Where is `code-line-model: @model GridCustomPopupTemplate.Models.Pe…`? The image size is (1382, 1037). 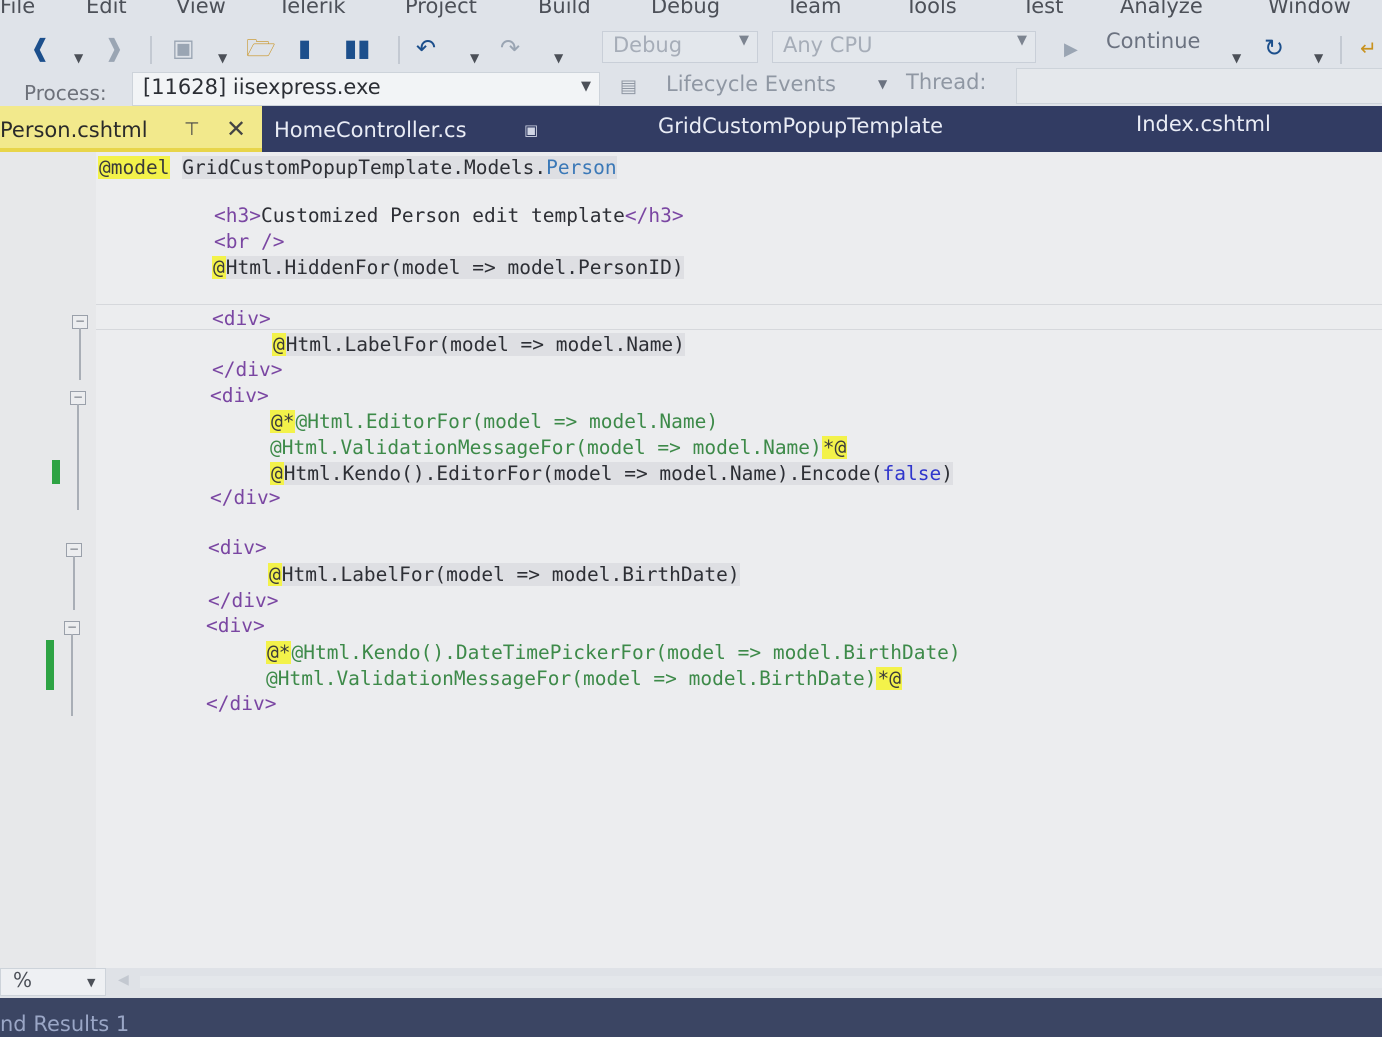
code-line-model: @model GridCustomPopupTemplate.Models.Pe… is located at coordinates (357, 168).